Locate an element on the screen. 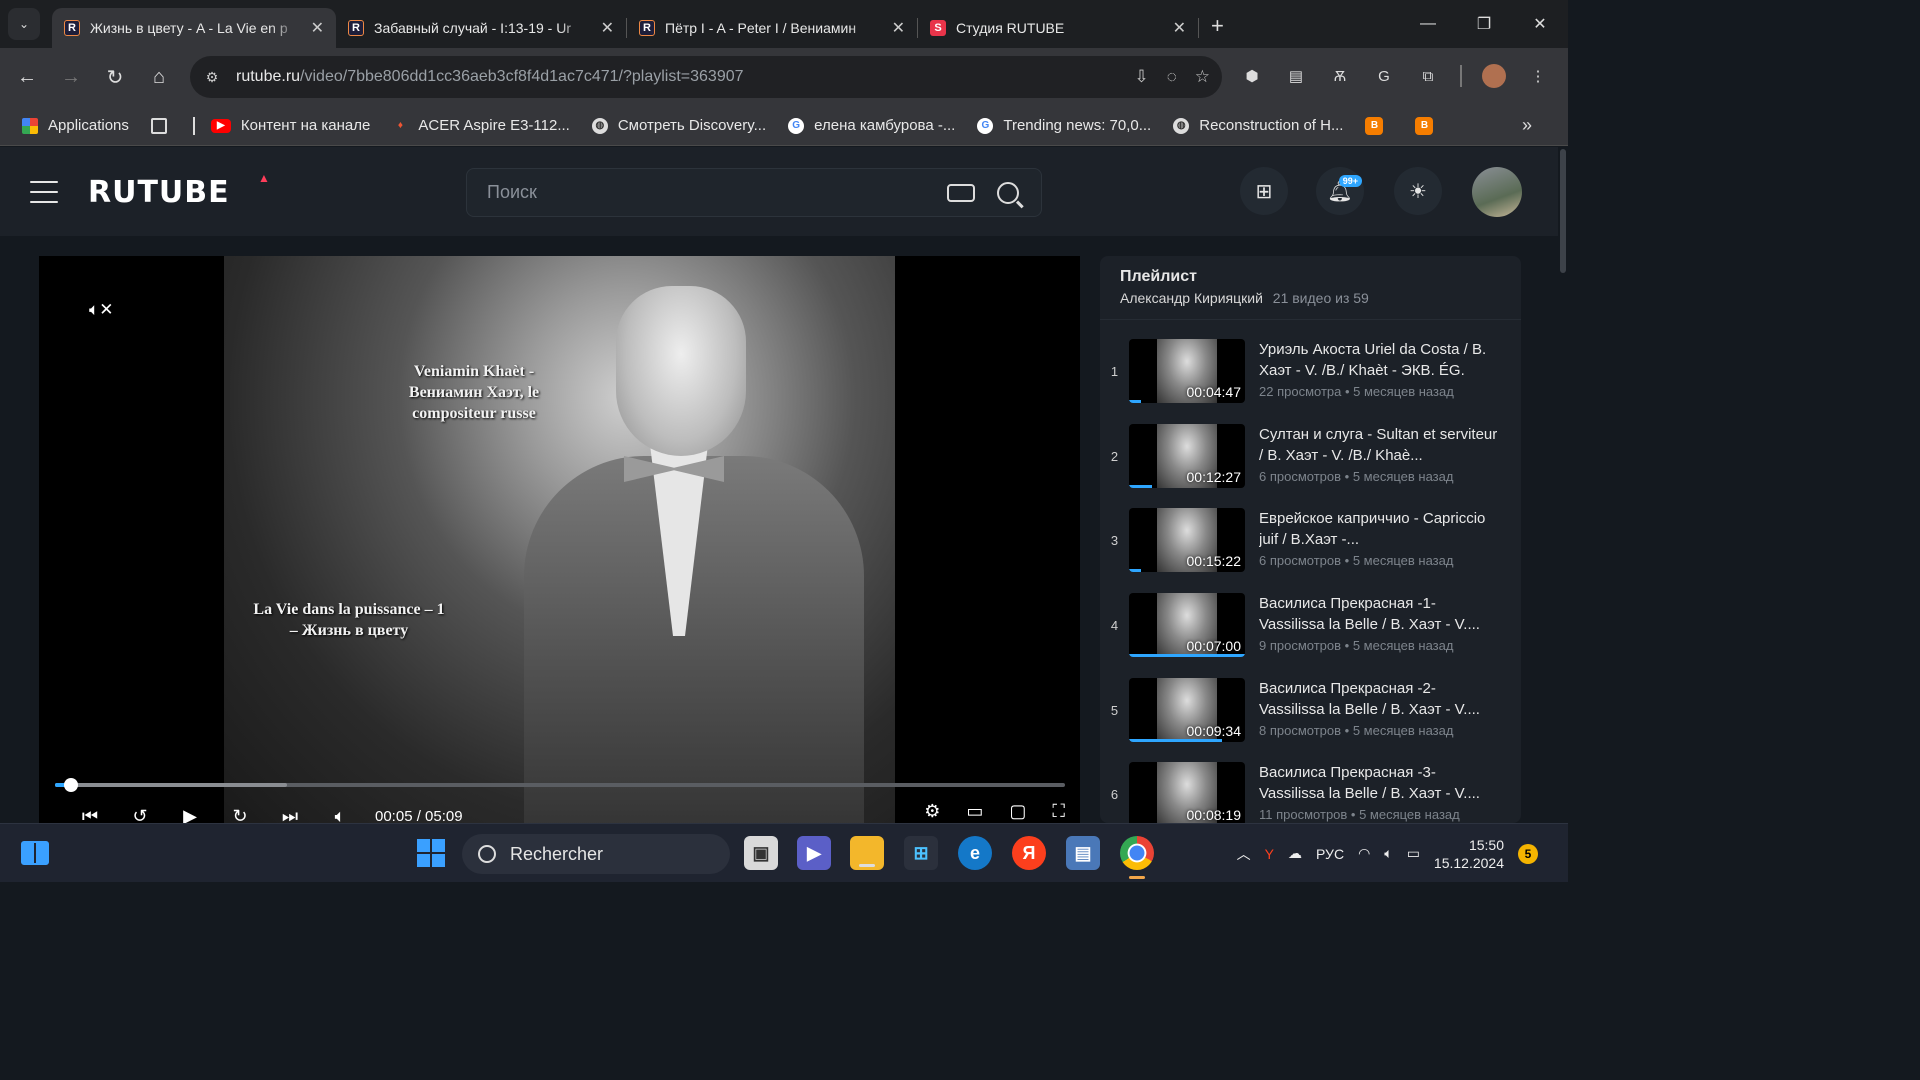 The width and height of the screenshot is (1920, 1080). previous-video-icon: ⏮ is located at coordinates (90, 815).